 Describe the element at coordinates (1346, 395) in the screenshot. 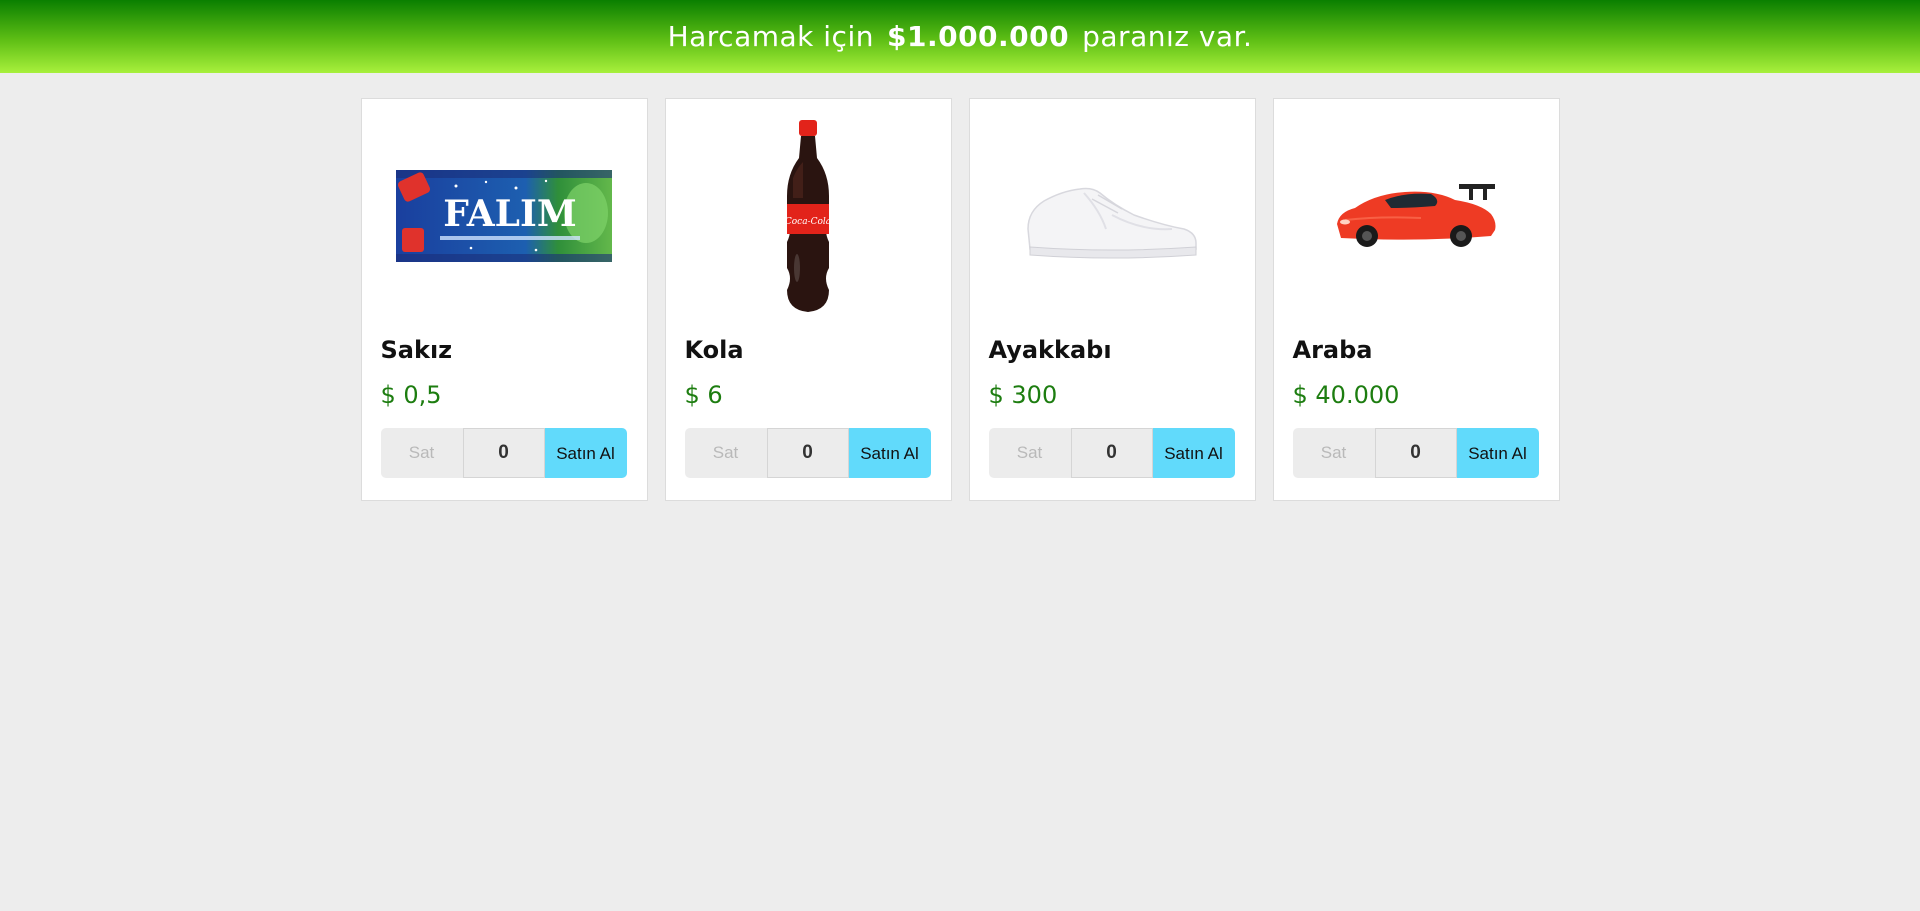

I see `product-price: $ 40.000` at that location.